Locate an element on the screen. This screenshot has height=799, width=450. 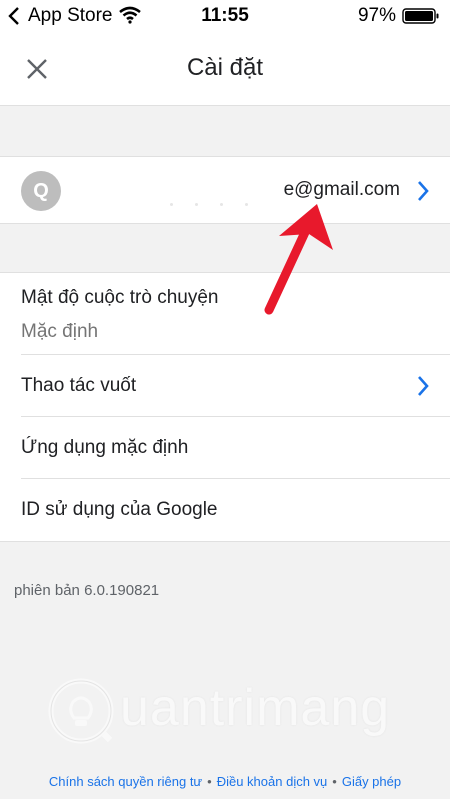
page-title: Cài đặt is located at coordinates (225, 67).